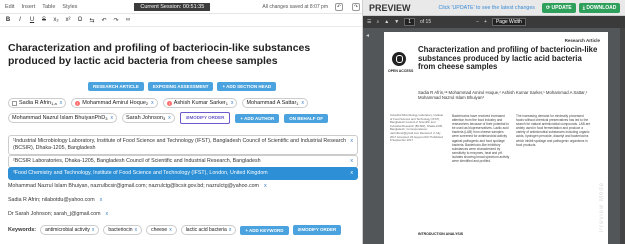  I want to click on author-chip: Sadia R Afrin 1,a x, so click(37, 103).